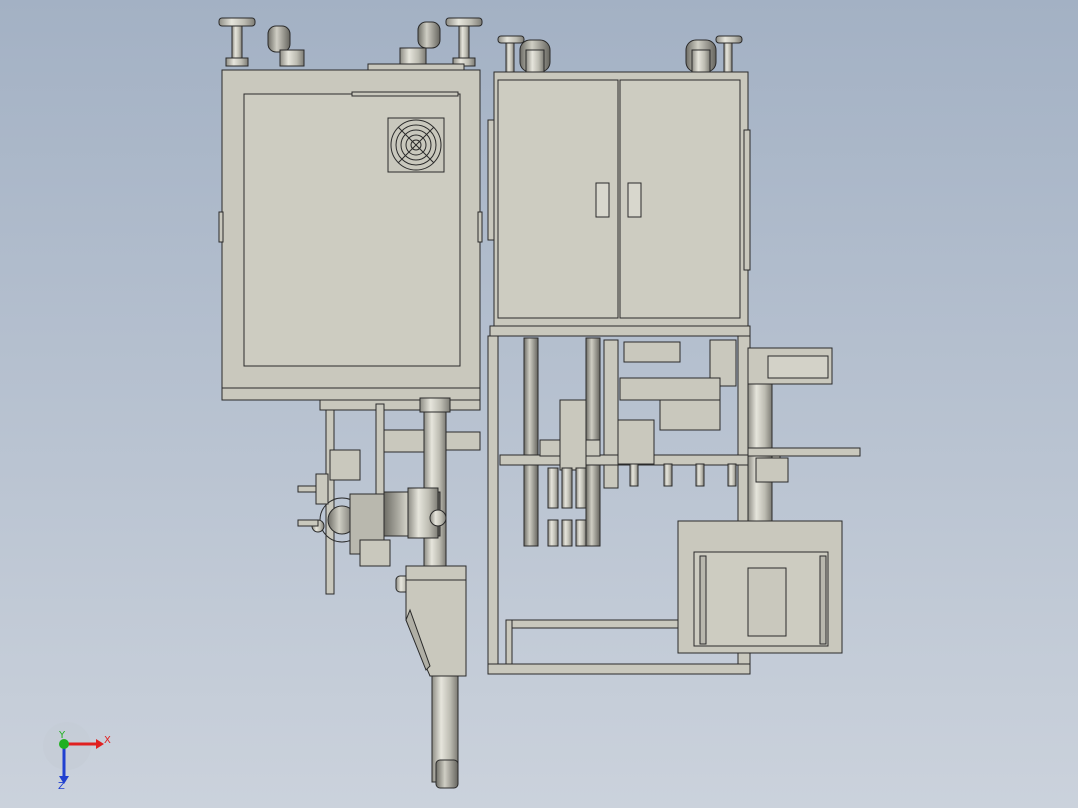 The image size is (1078, 808). What do you see at coordinates (760, 587) in the screenshot?
I see `hopper-panel` at bounding box center [760, 587].